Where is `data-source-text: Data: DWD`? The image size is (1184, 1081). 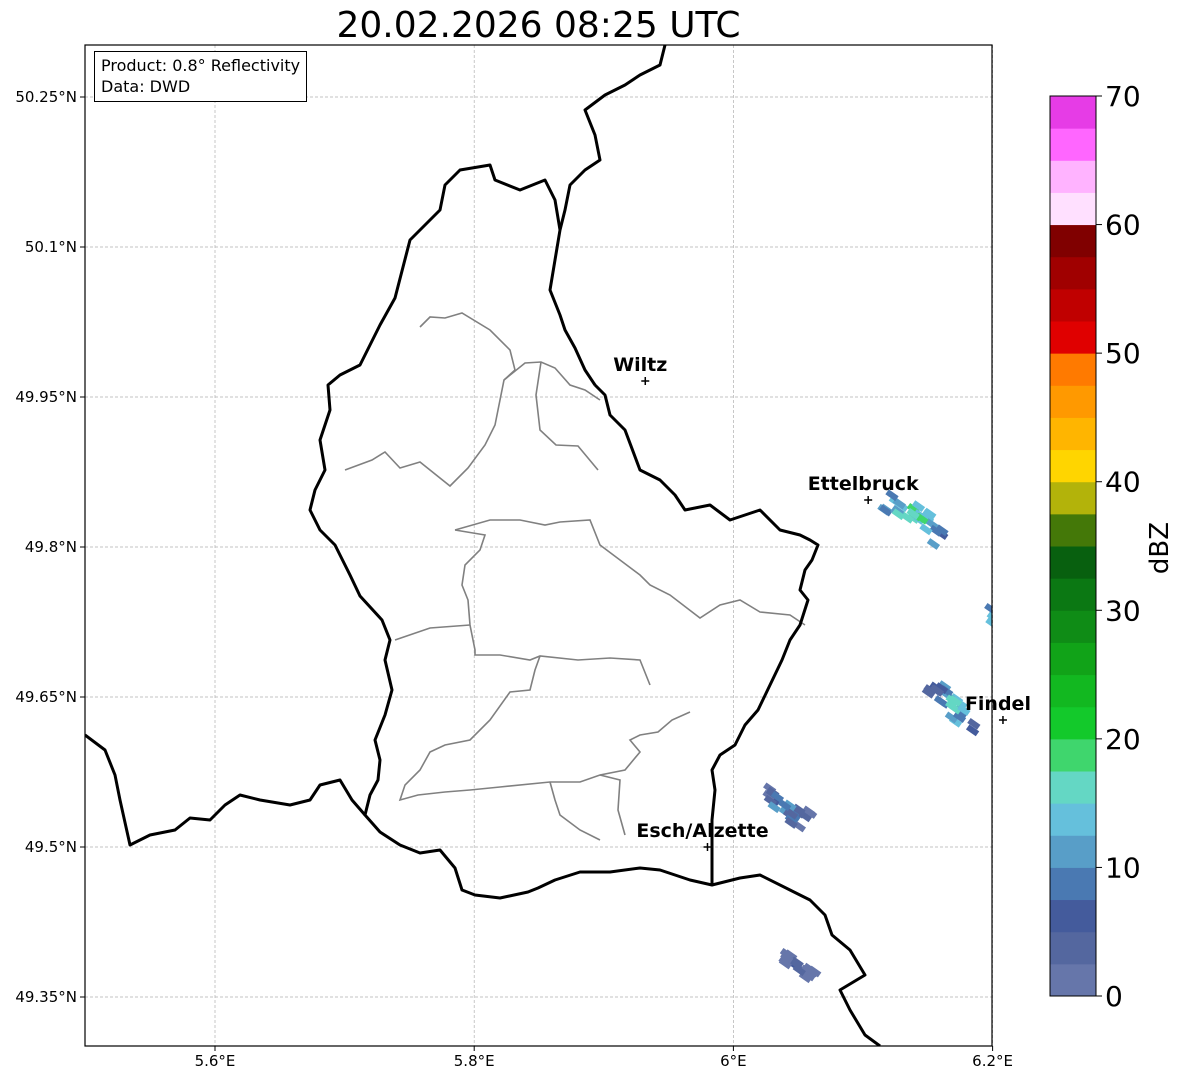 data-source-text: Data: DWD is located at coordinates (146, 86).